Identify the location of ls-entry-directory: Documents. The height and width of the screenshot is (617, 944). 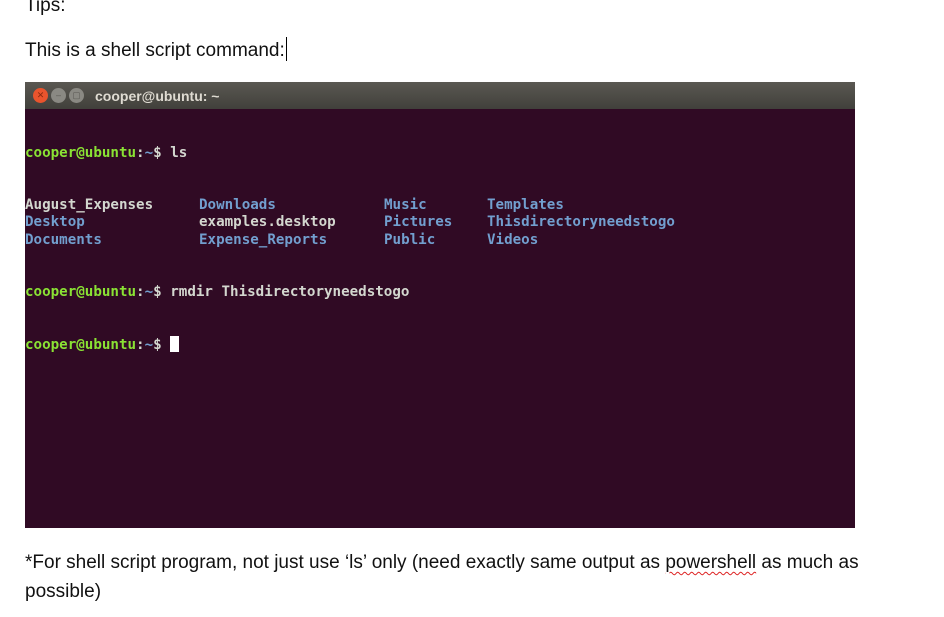
(63, 239).